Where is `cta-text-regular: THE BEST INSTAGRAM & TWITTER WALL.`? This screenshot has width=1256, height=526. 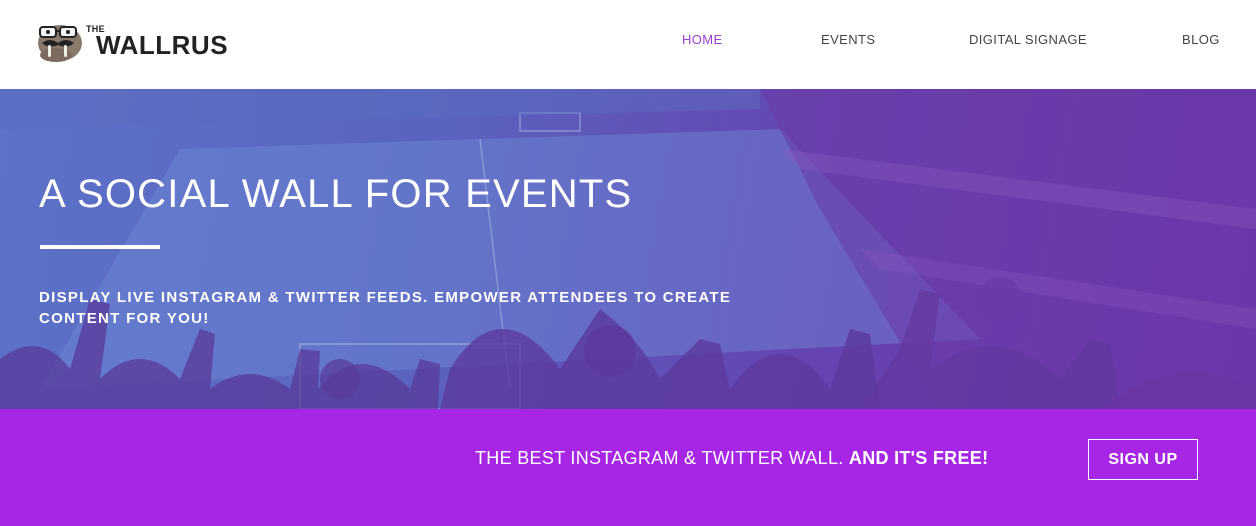 cta-text-regular: THE BEST INSTAGRAM & TWITTER WALL. is located at coordinates (659, 458).